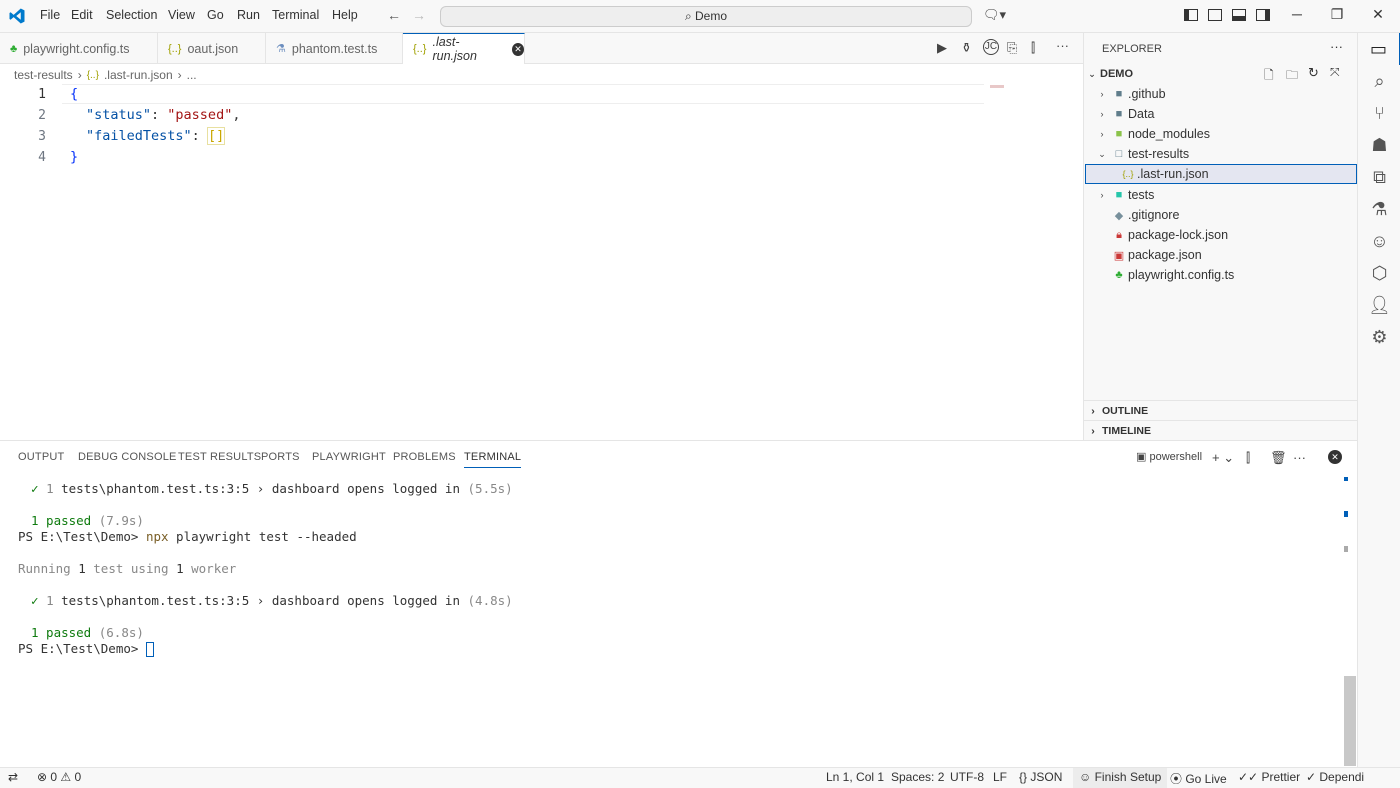  Describe the element at coordinates (1221, 410) in the screenshot. I see `outline-section: › OUTLINE` at that location.